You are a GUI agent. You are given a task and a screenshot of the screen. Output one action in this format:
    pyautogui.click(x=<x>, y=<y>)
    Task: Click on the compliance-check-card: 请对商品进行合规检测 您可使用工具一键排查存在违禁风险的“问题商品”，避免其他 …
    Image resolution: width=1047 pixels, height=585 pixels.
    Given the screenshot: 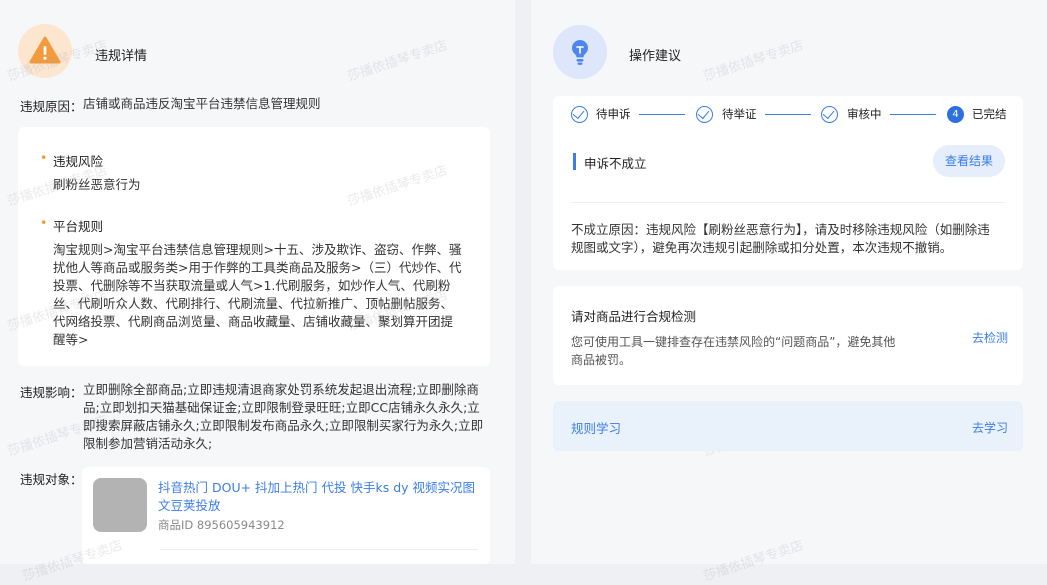 What is the action you would take?
    pyautogui.click(x=788, y=335)
    